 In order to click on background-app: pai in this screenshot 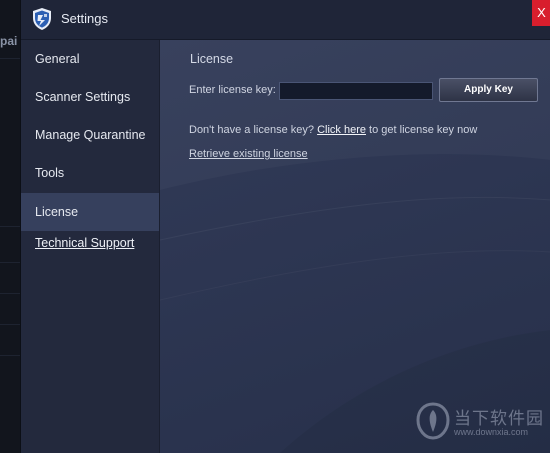, I will do `click(10, 226)`.